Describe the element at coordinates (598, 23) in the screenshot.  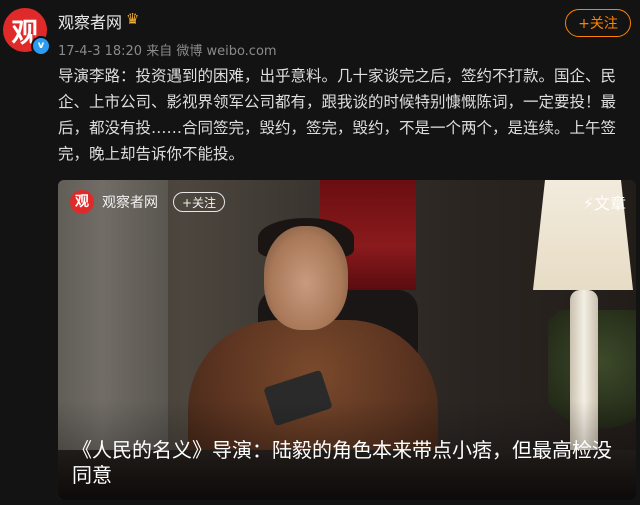
I see `follow-button: +关注` at that location.